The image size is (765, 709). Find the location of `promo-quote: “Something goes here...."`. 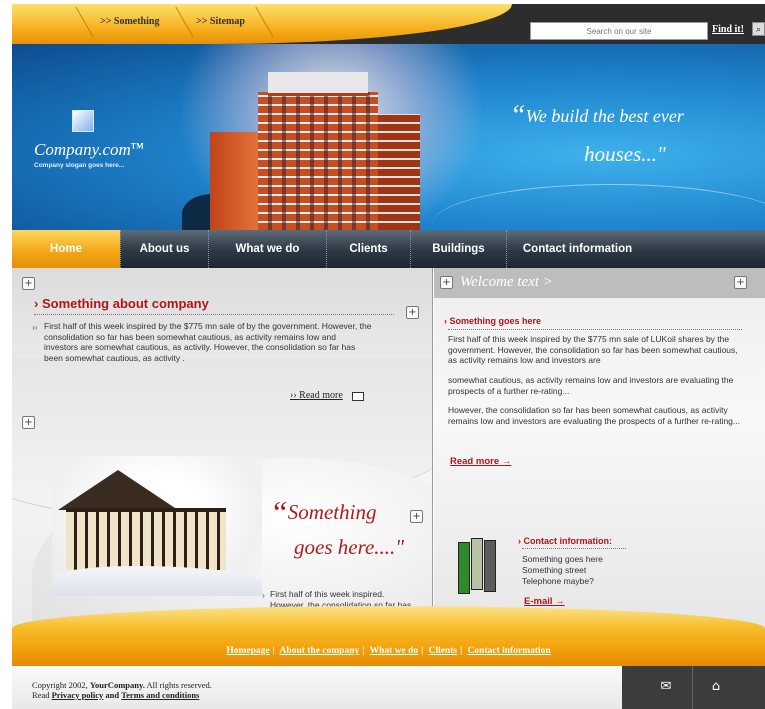

promo-quote: “Something goes here...." is located at coordinates (337, 526).